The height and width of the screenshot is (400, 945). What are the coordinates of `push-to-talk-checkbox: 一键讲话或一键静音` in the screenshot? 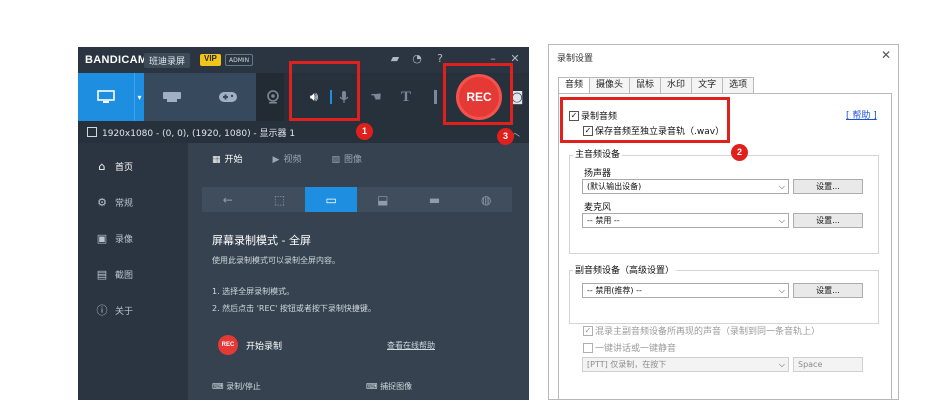 It's located at (629, 347).